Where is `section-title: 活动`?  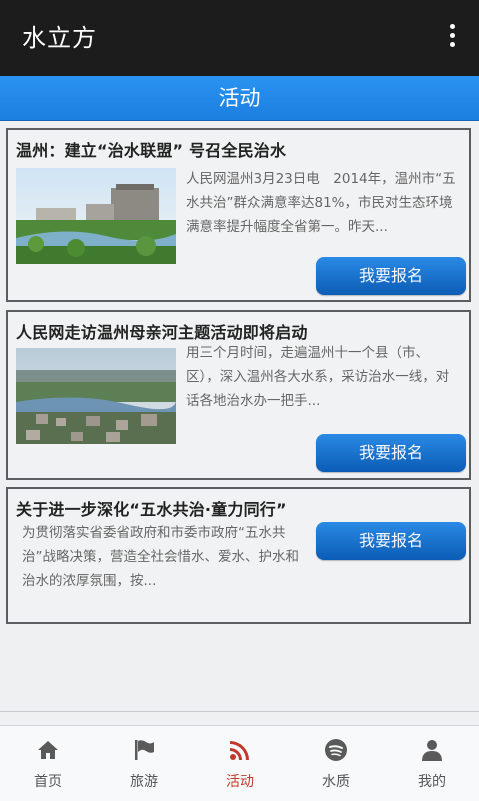 section-title: 活动 is located at coordinates (239, 98).